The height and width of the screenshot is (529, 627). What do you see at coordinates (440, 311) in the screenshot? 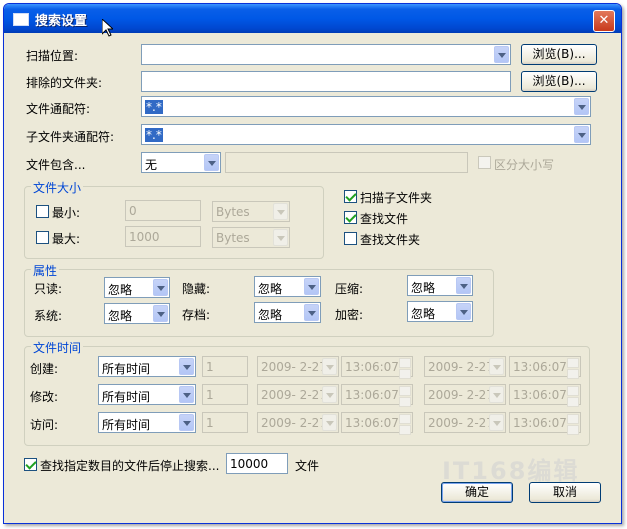
I see `encrypted-select: 忽略` at bounding box center [440, 311].